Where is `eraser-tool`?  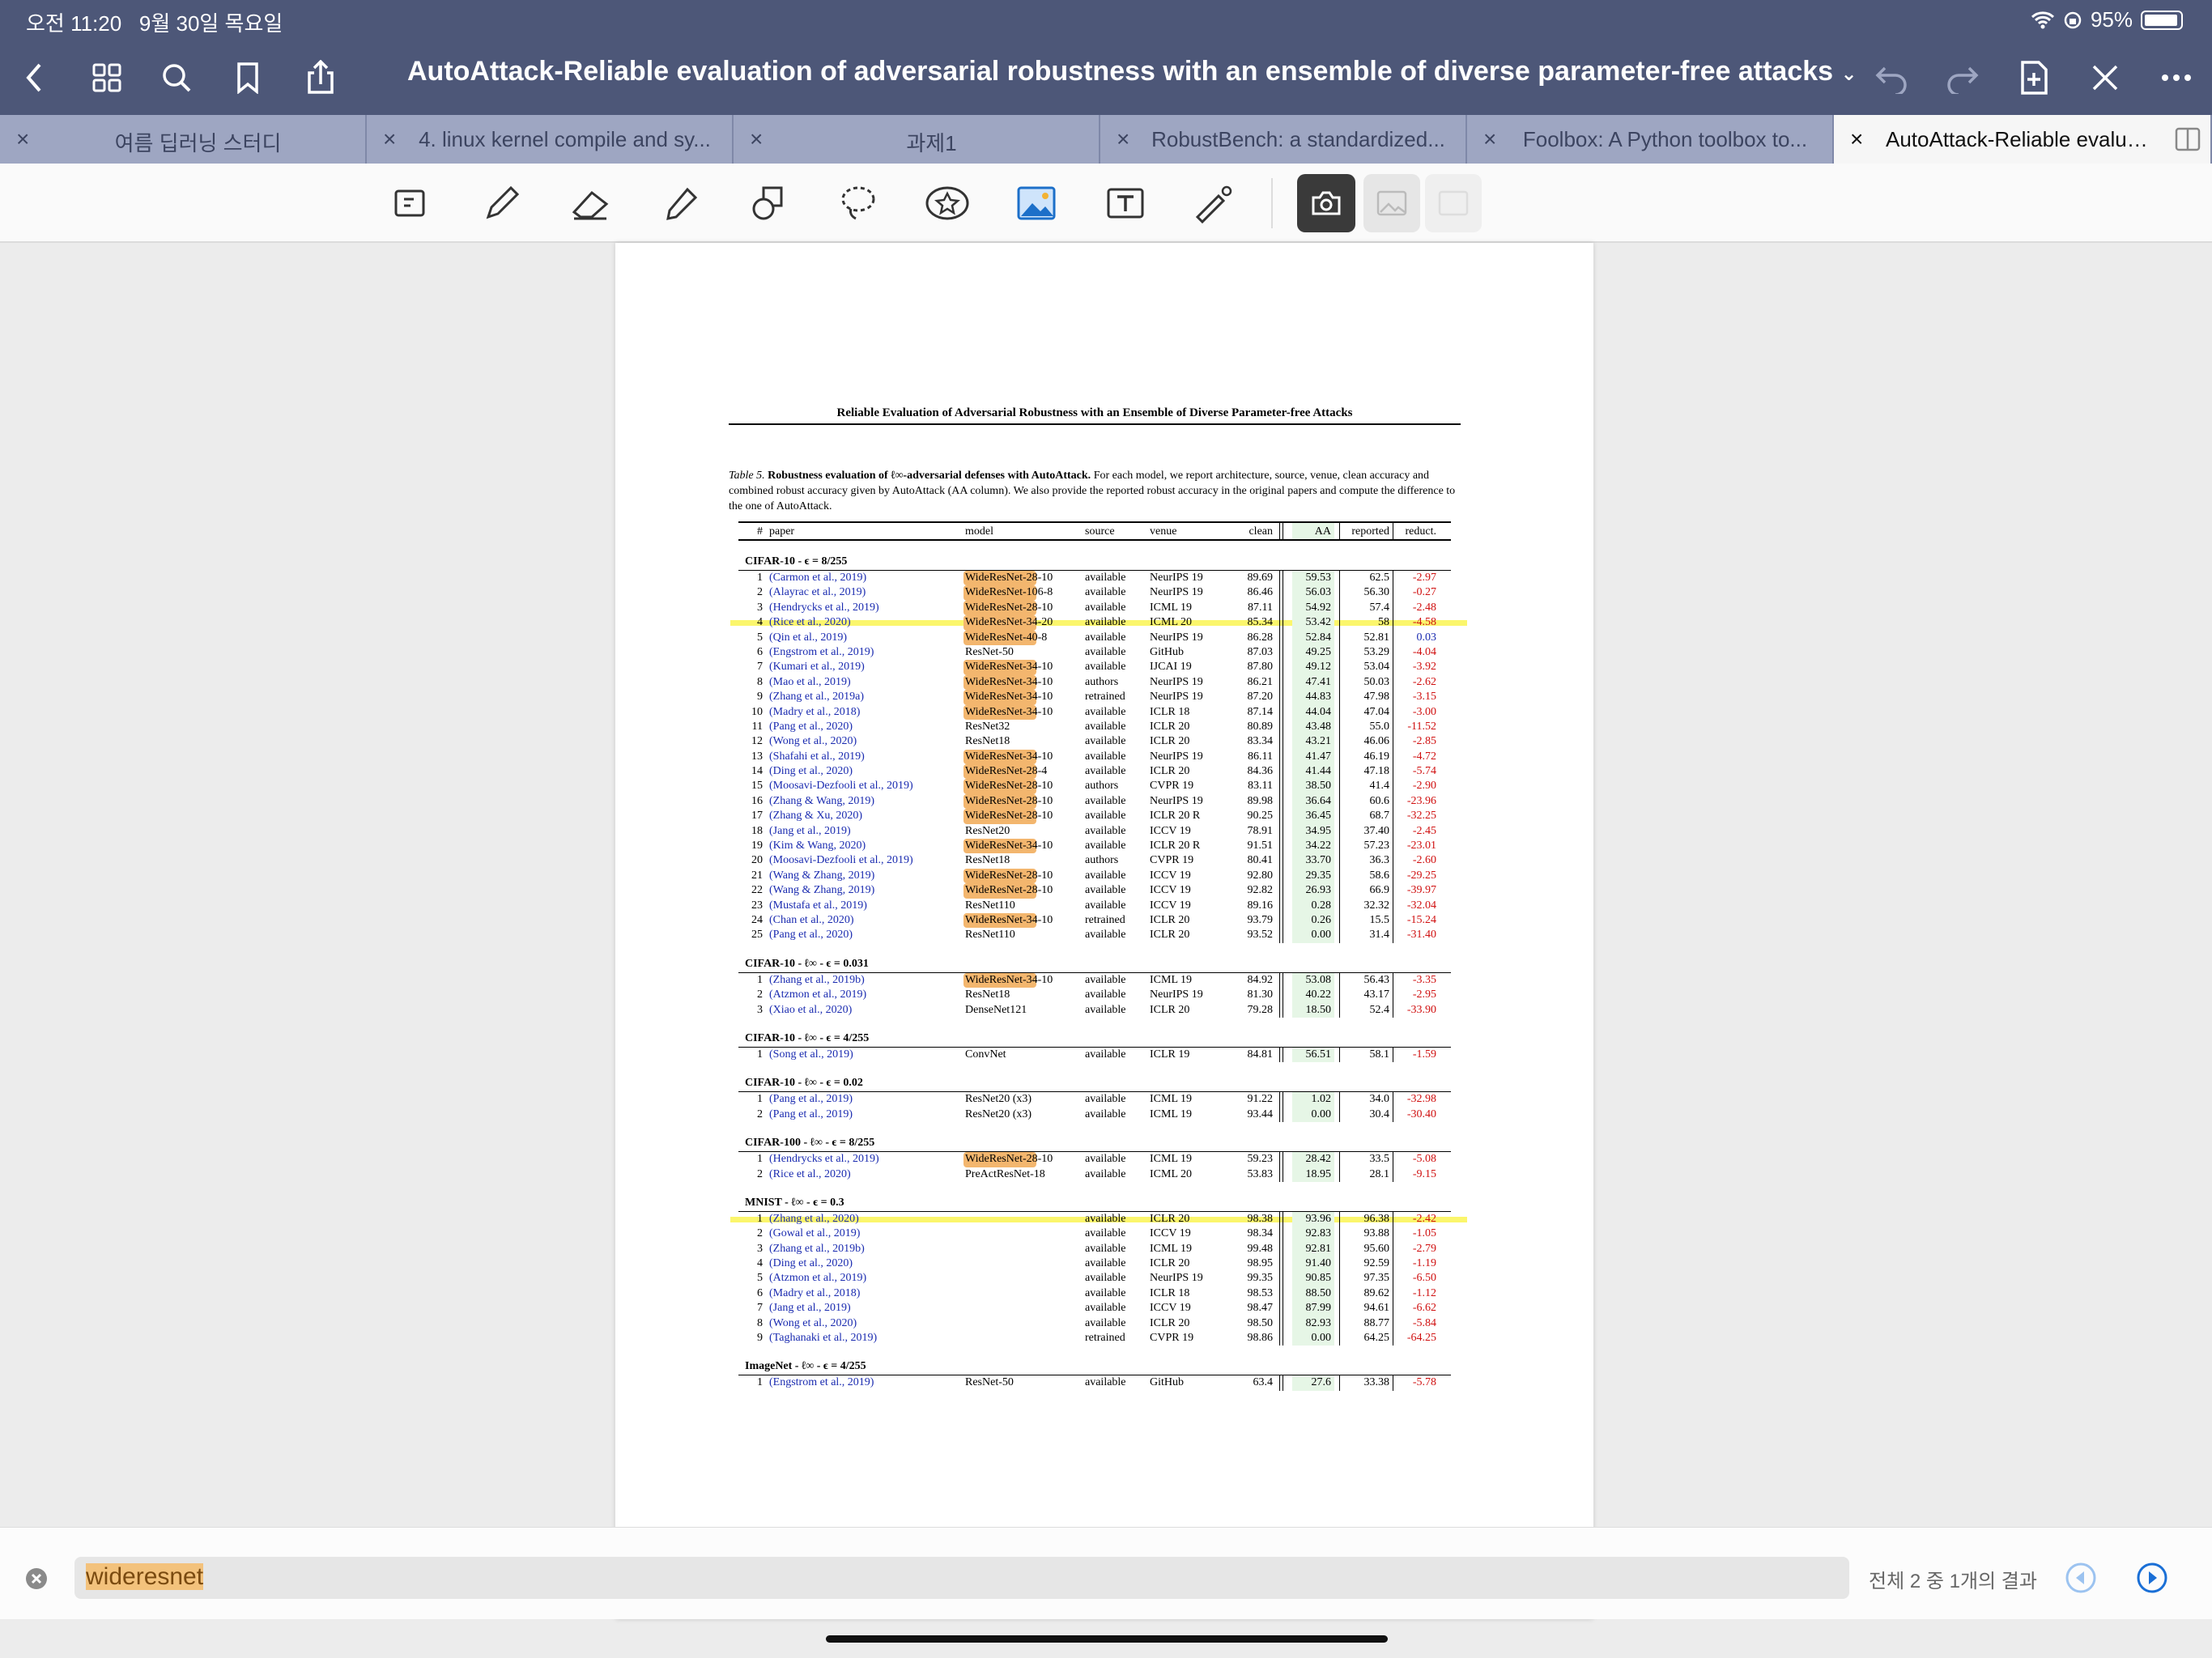 eraser-tool is located at coordinates (591, 203).